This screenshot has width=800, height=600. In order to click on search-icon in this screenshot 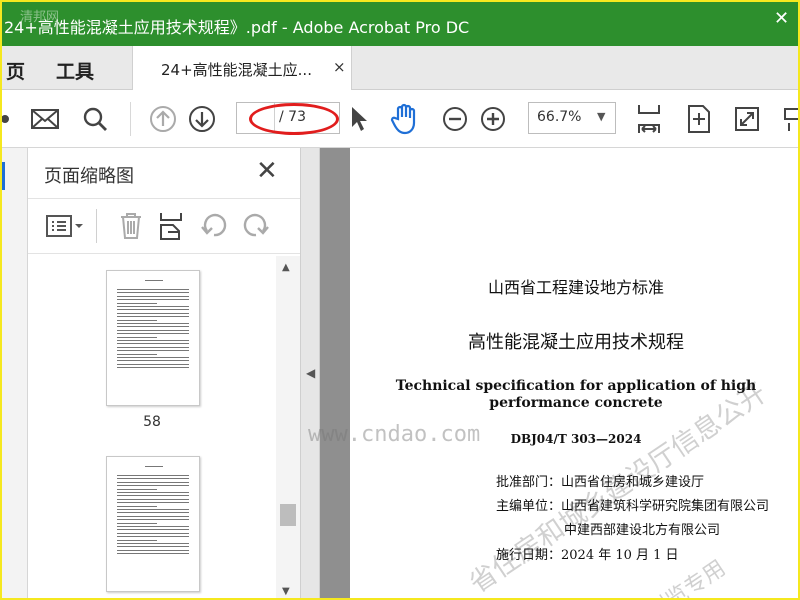, I will do `click(95, 119)`.